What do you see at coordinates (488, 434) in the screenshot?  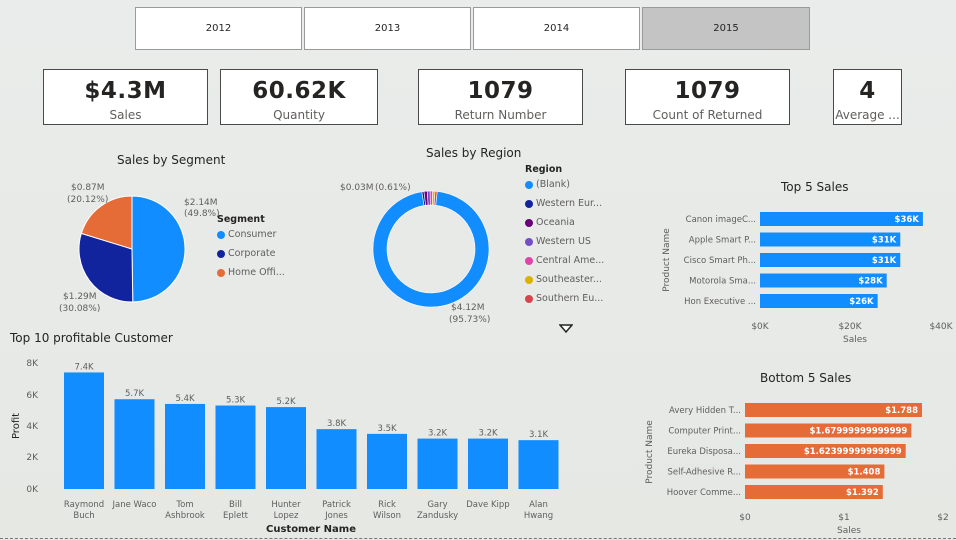 I see `value-label: 3.2K` at bounding box center [488, 434].